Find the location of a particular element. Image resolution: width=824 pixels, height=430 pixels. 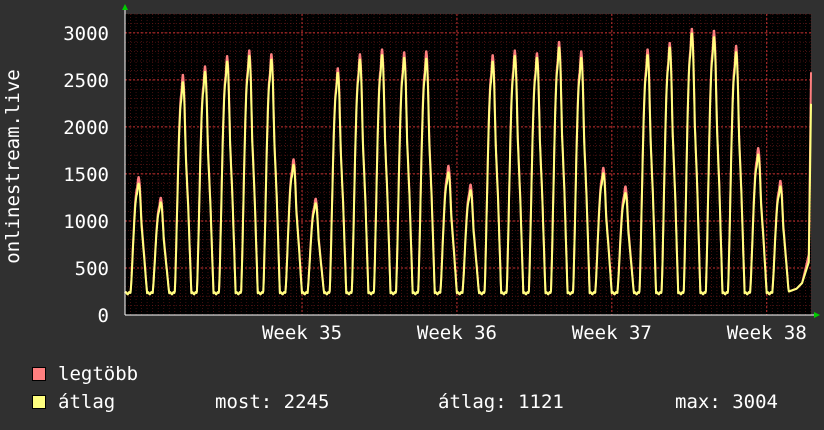

y-tick-label: 2500 is located at coordinates (86, 81).